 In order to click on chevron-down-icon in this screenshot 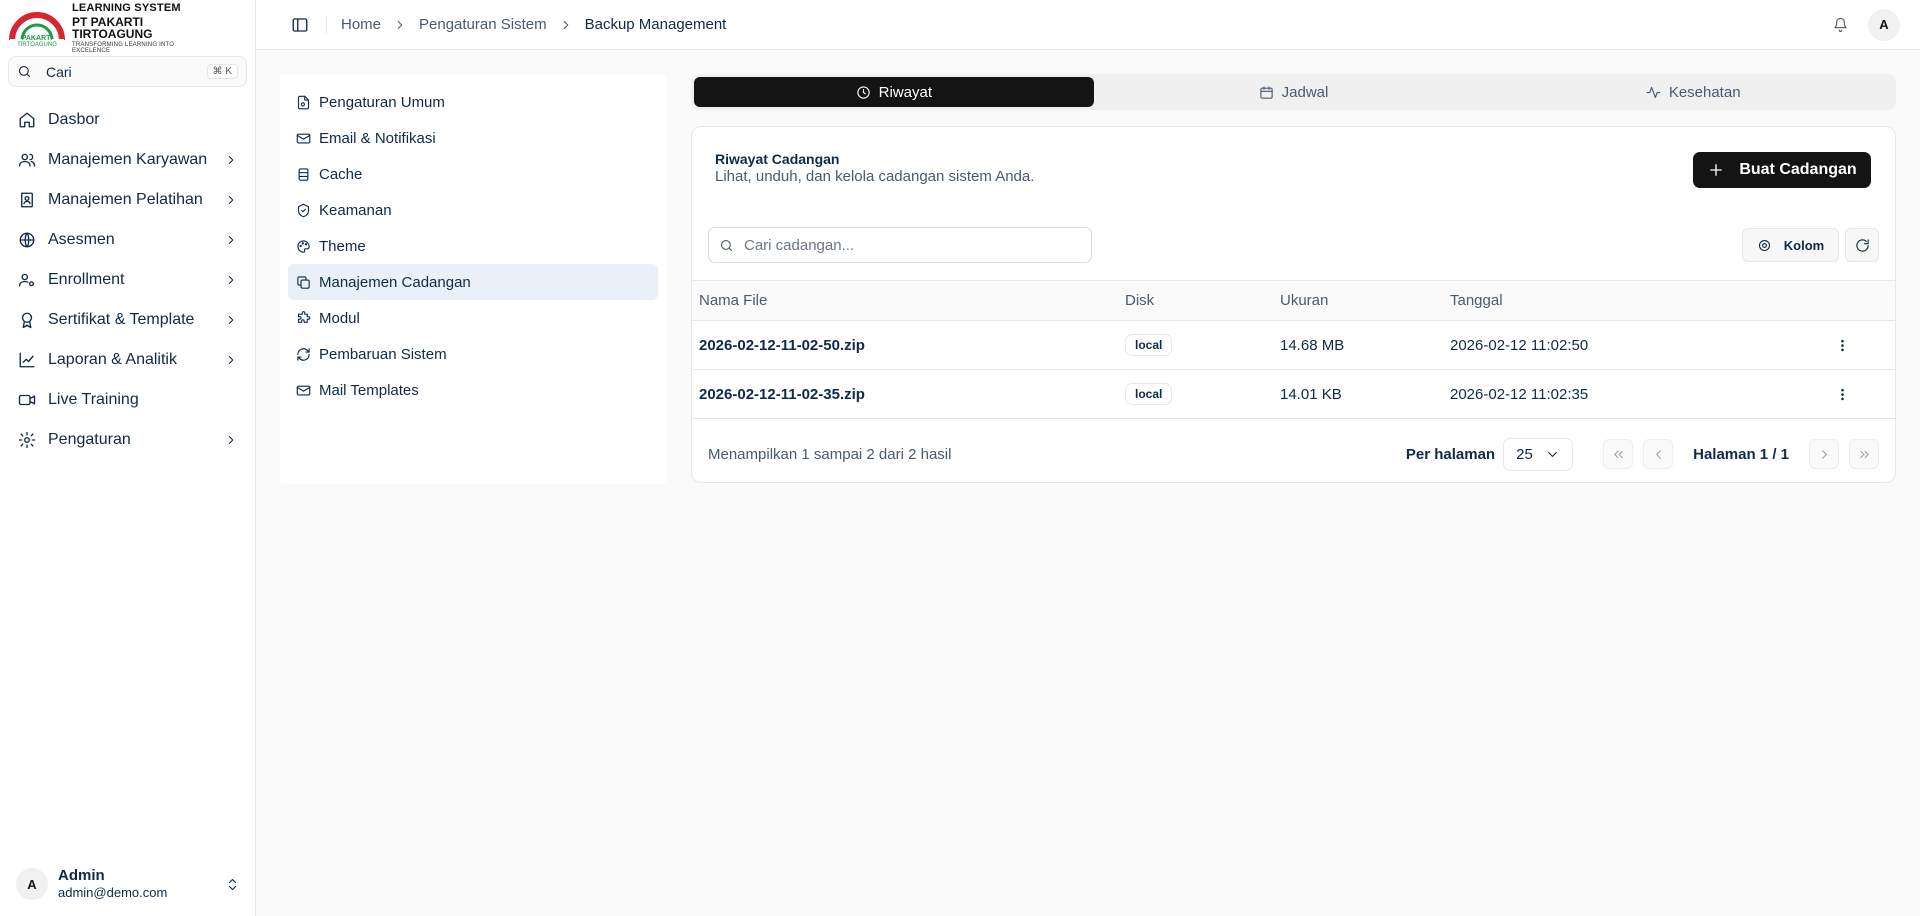, I will do `click(1552, 454)`.